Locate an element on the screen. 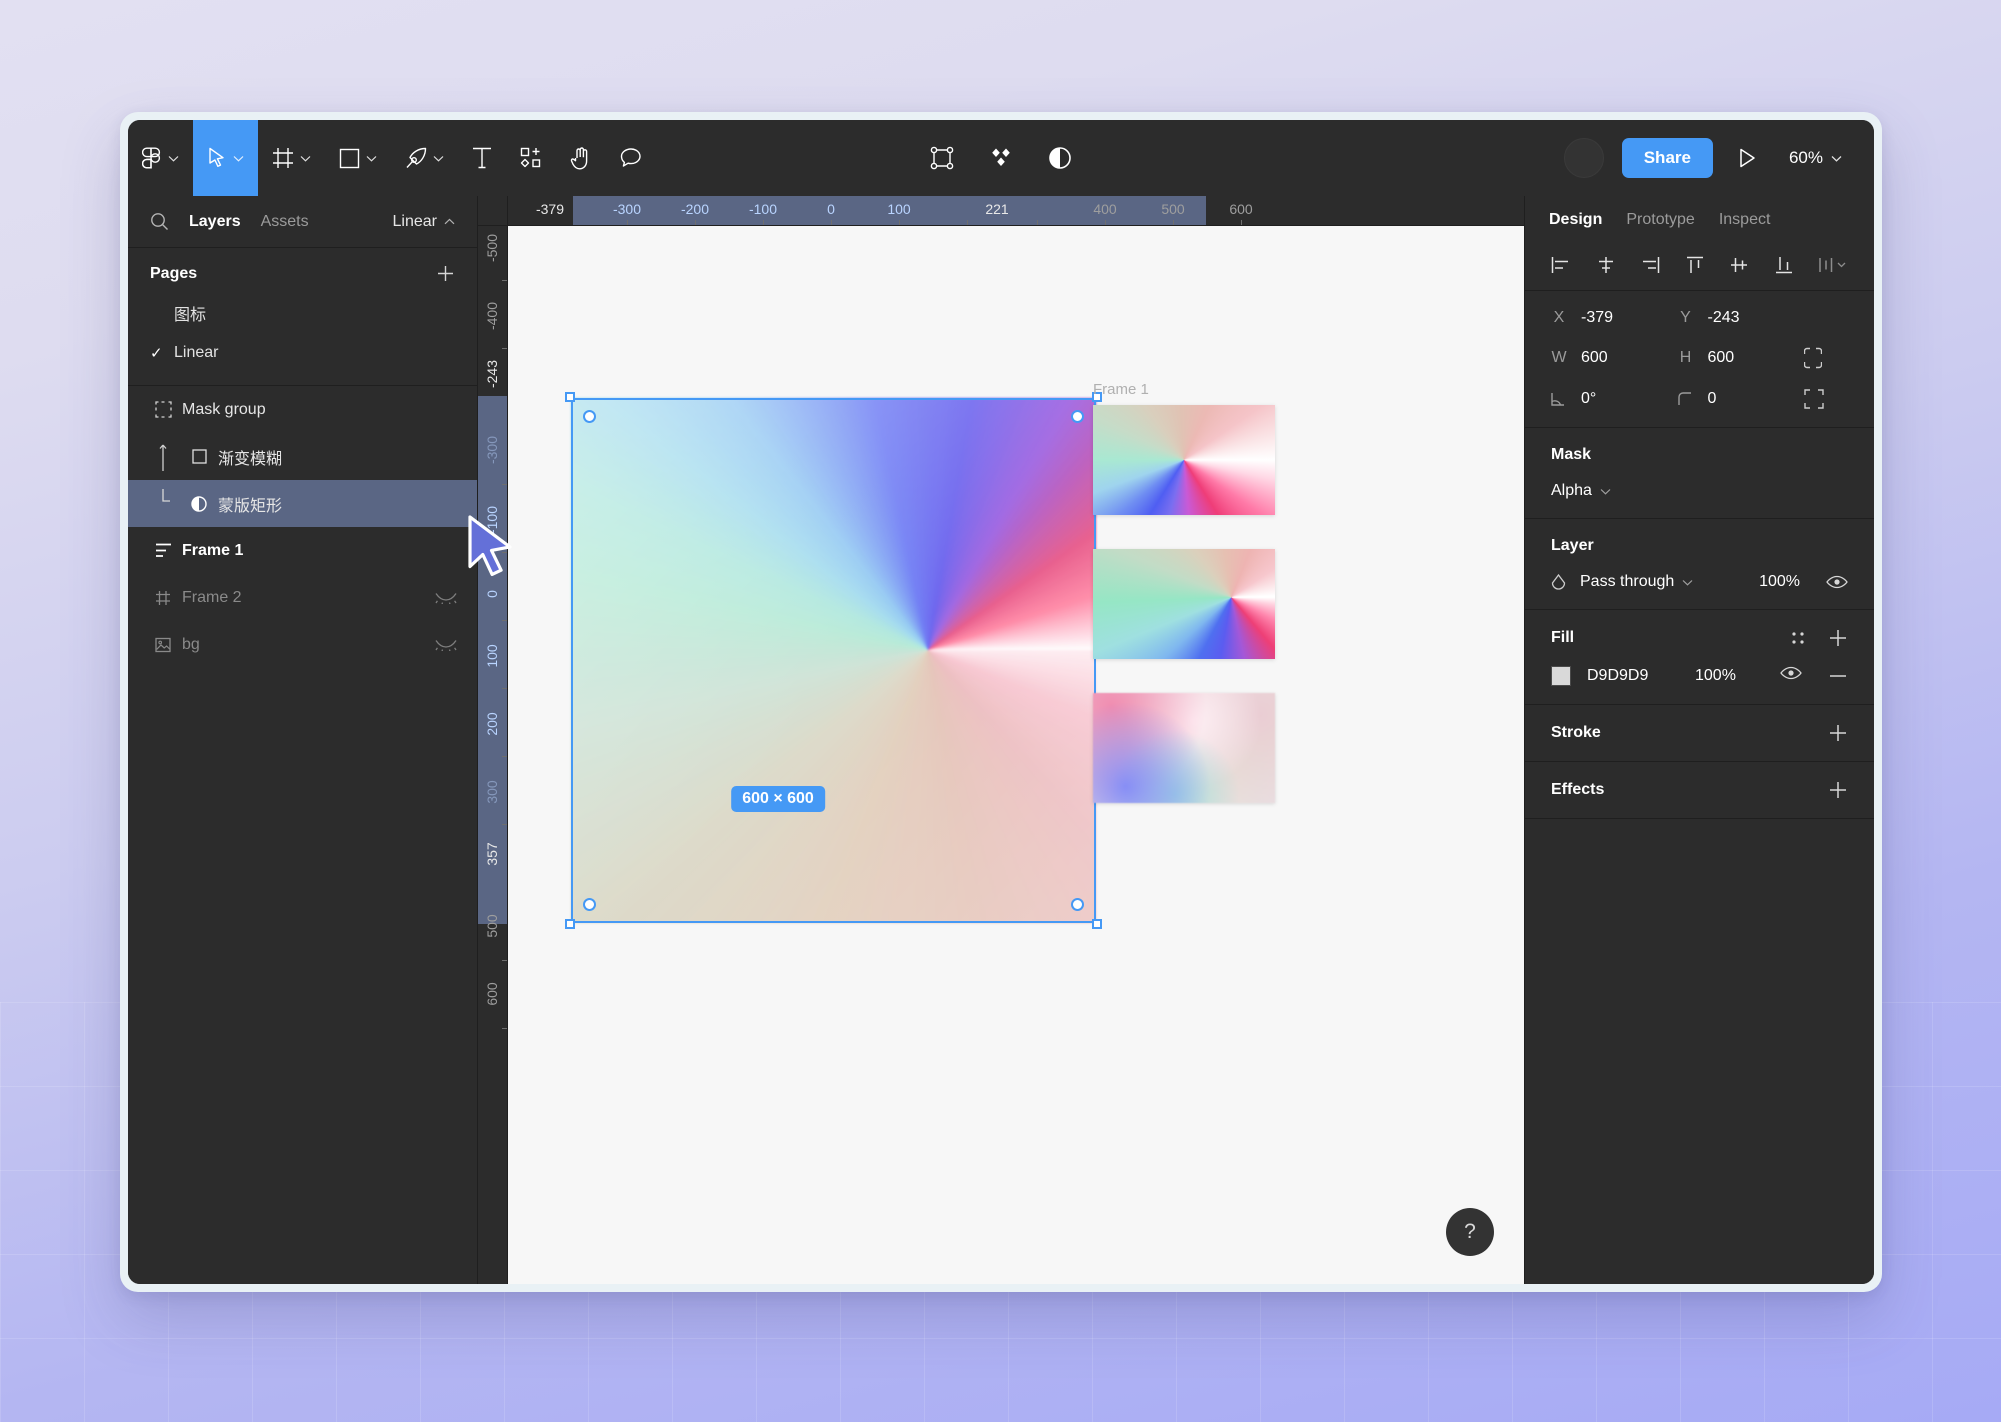  plugins-diamond-icon is located at coordinates (1001, 157).